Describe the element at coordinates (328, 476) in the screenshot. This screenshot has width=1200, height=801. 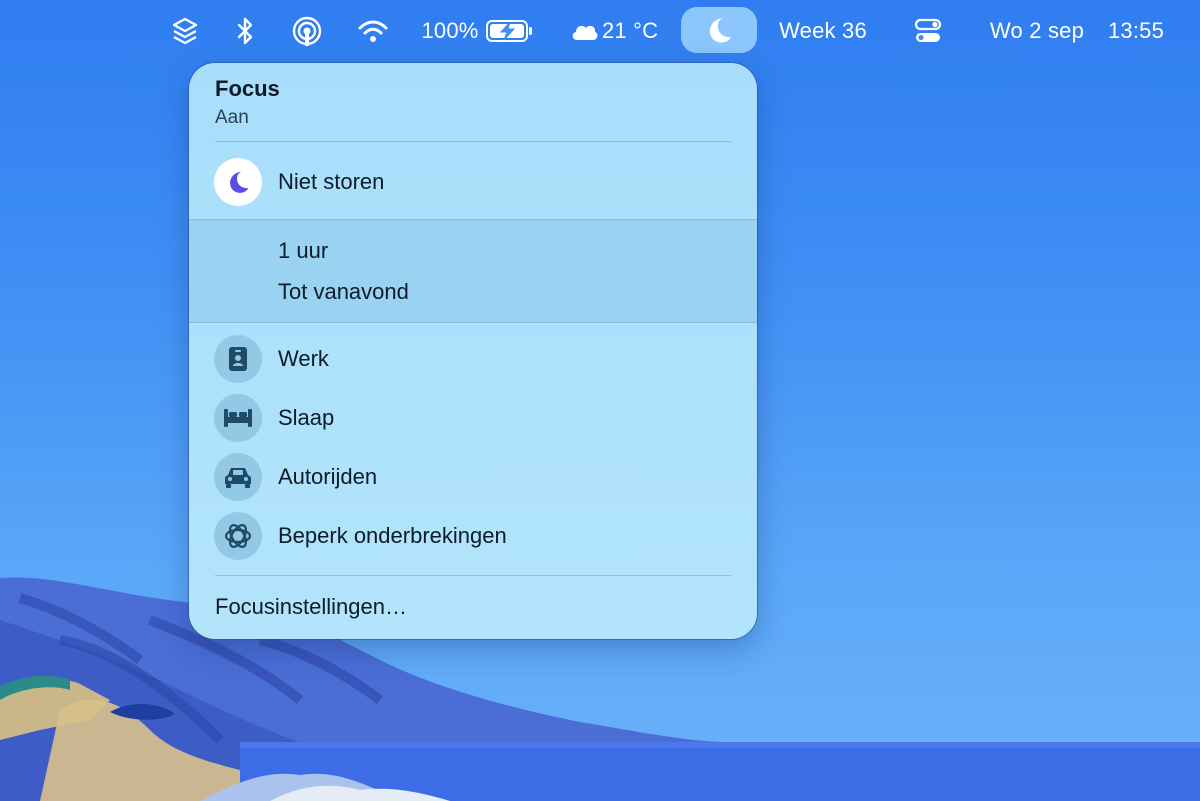
I see `autorijden-label: Autorijden` at that location.